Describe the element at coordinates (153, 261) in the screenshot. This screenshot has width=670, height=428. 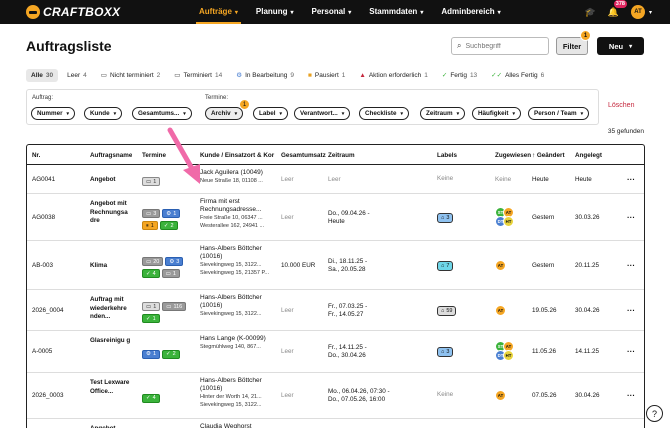
I see `appointment-status-pill: ▭ 20` at that location.